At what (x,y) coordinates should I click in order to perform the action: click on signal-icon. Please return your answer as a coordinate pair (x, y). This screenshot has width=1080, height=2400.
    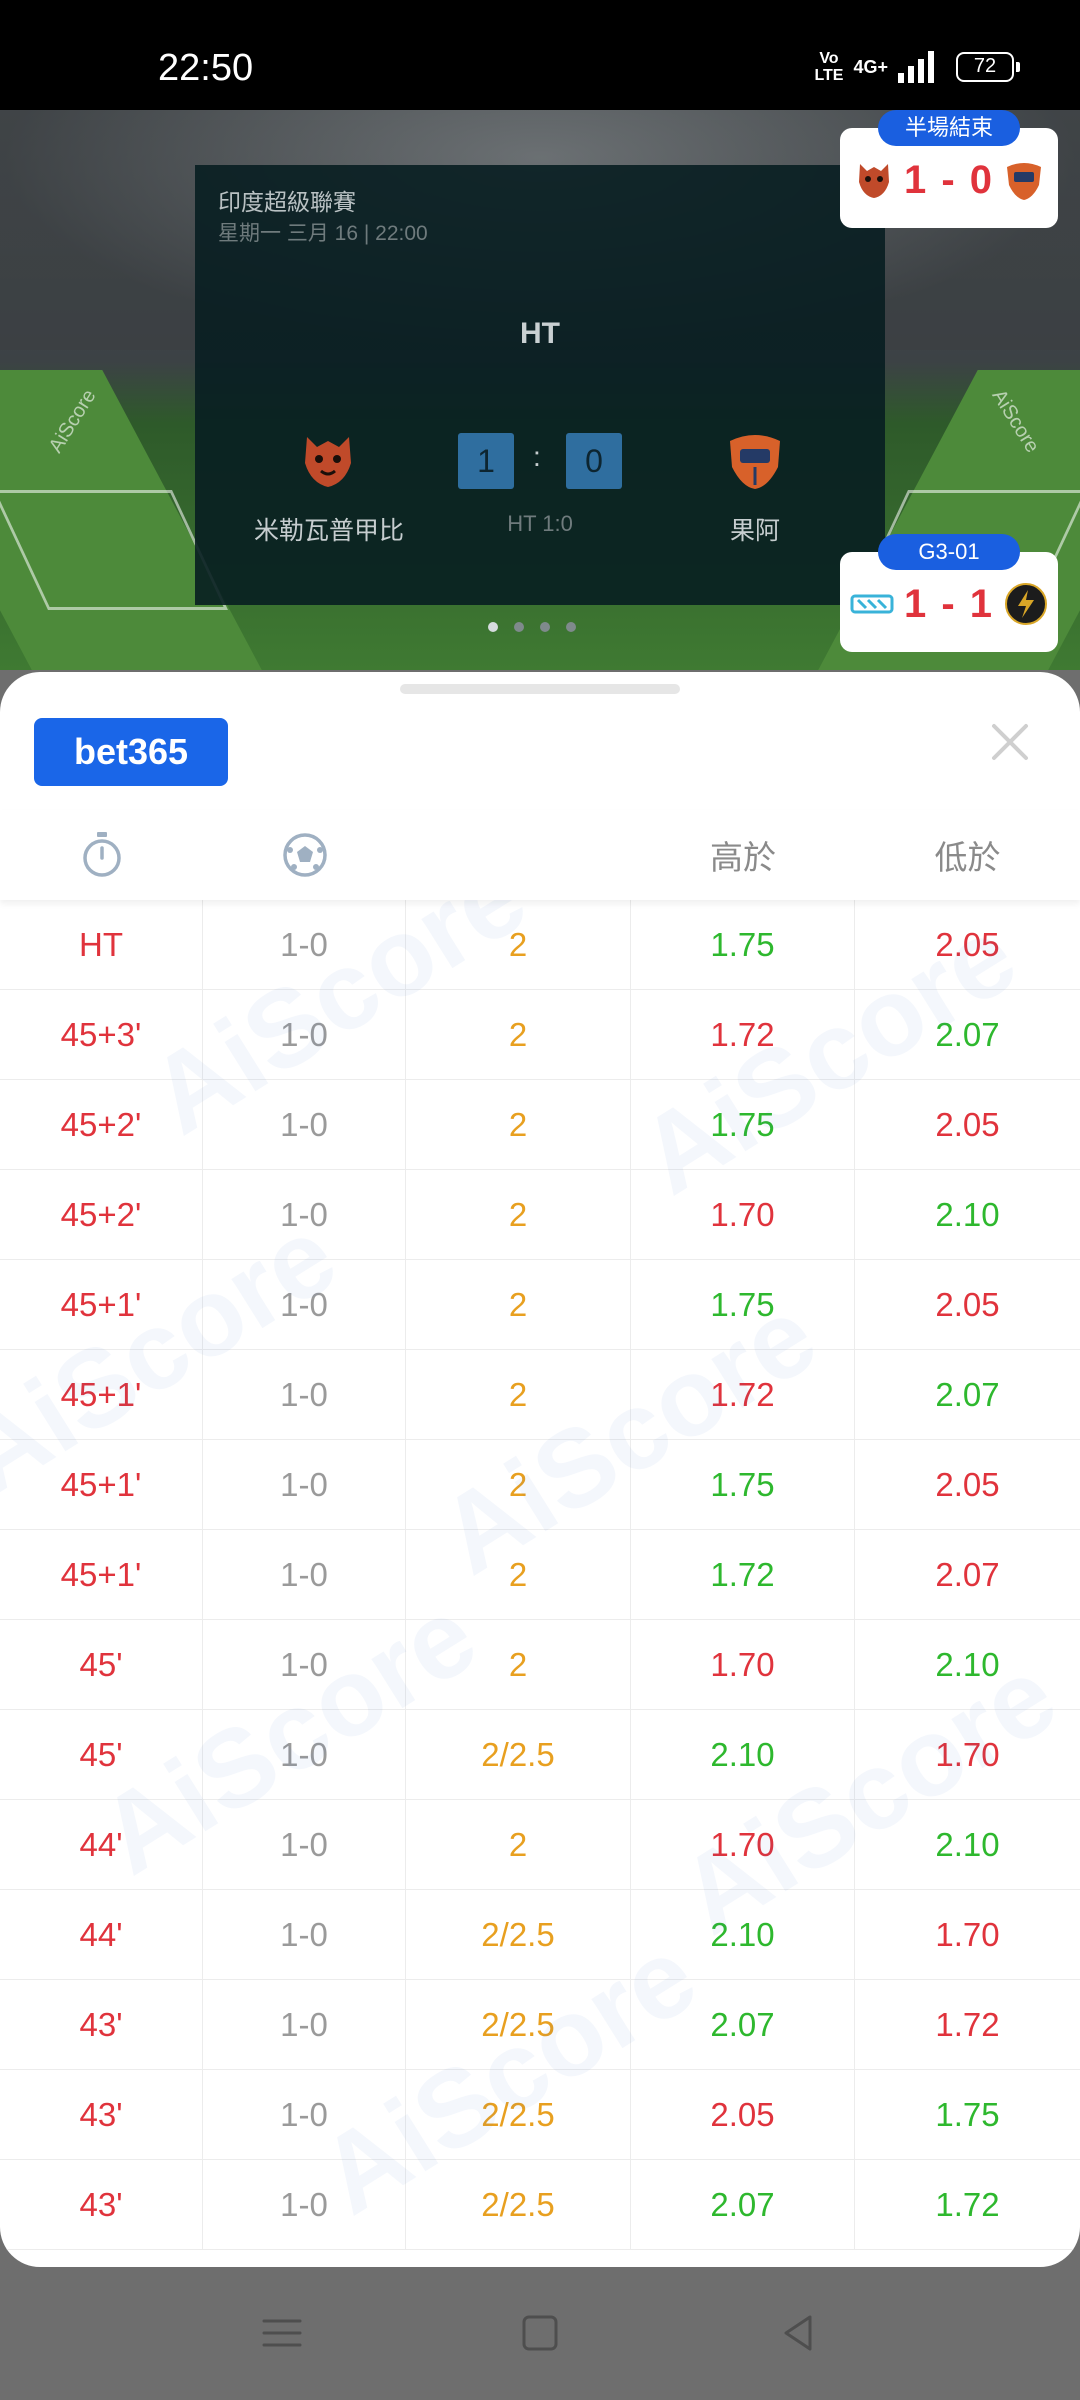
    Looking at the image, I should click on (916, 67).